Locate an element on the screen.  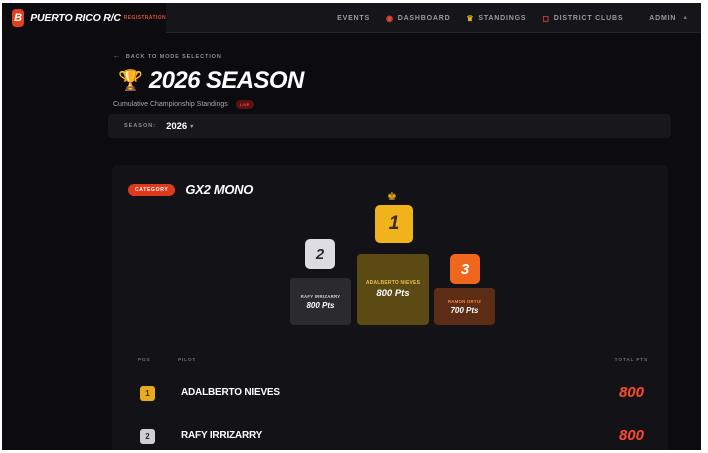
column-header-pilot: PILOT is located at coordinates (187, 360).